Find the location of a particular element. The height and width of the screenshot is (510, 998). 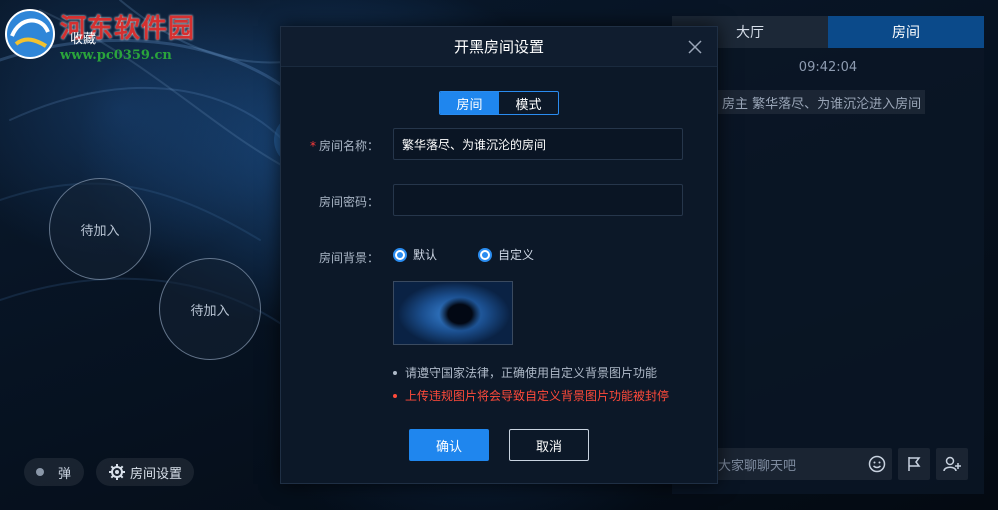

background-preview-image is located at coordinates (453, 313).